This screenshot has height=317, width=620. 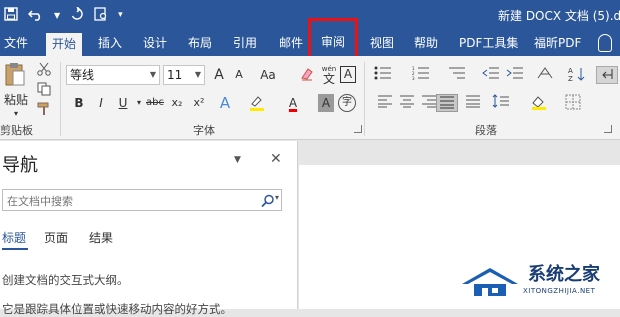 I want to click on nav-pane-title: 导航, so click(x=20, y=165).